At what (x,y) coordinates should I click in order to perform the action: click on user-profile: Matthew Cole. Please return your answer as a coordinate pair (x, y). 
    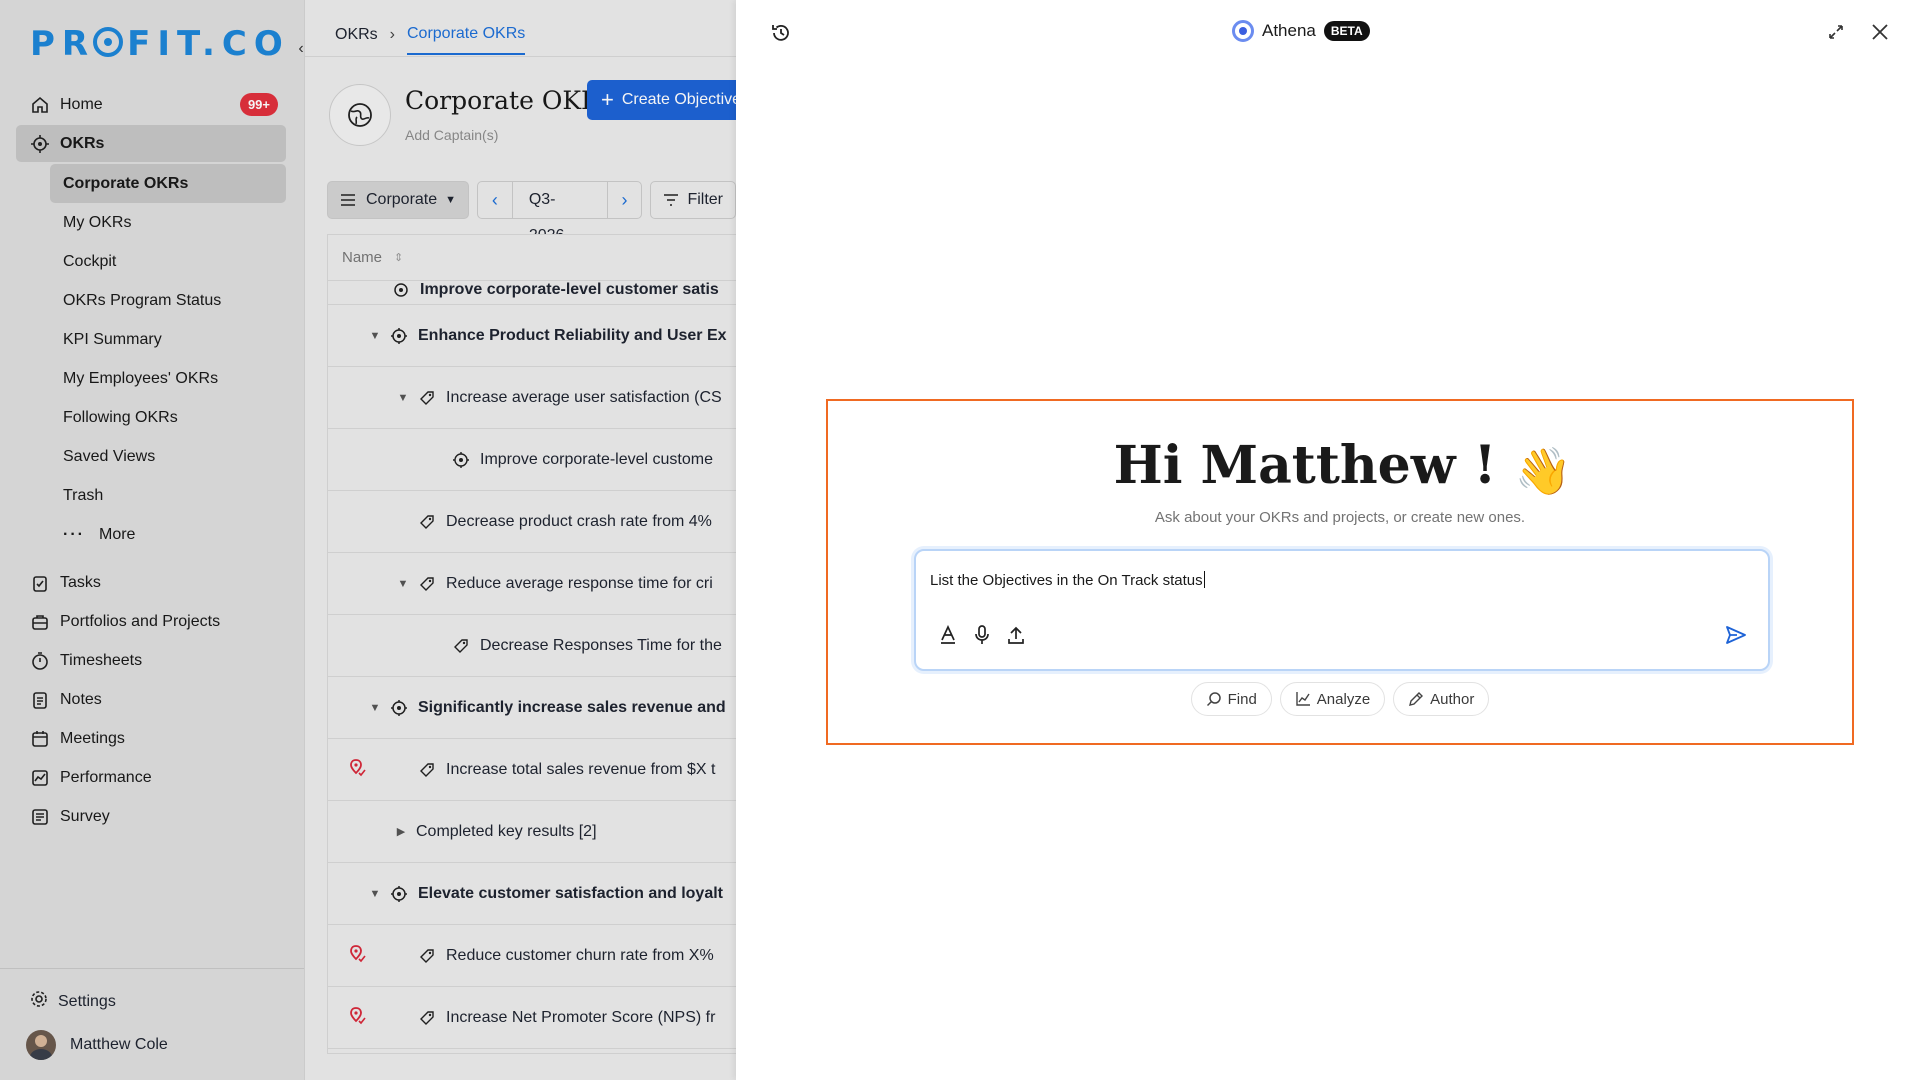
    Looking at the image, I should click on (97, 1045).